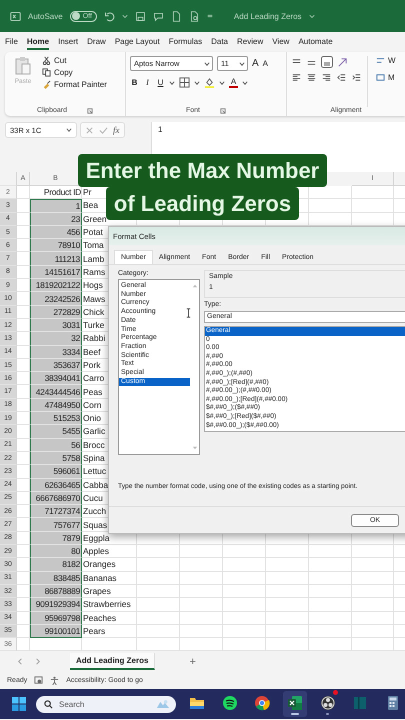 Image resolution: width=405 pixels, height=720 pixels. Describe the element at coordinates (95, 525) in the screenshot. I see `table-cell: Squas` at that location.